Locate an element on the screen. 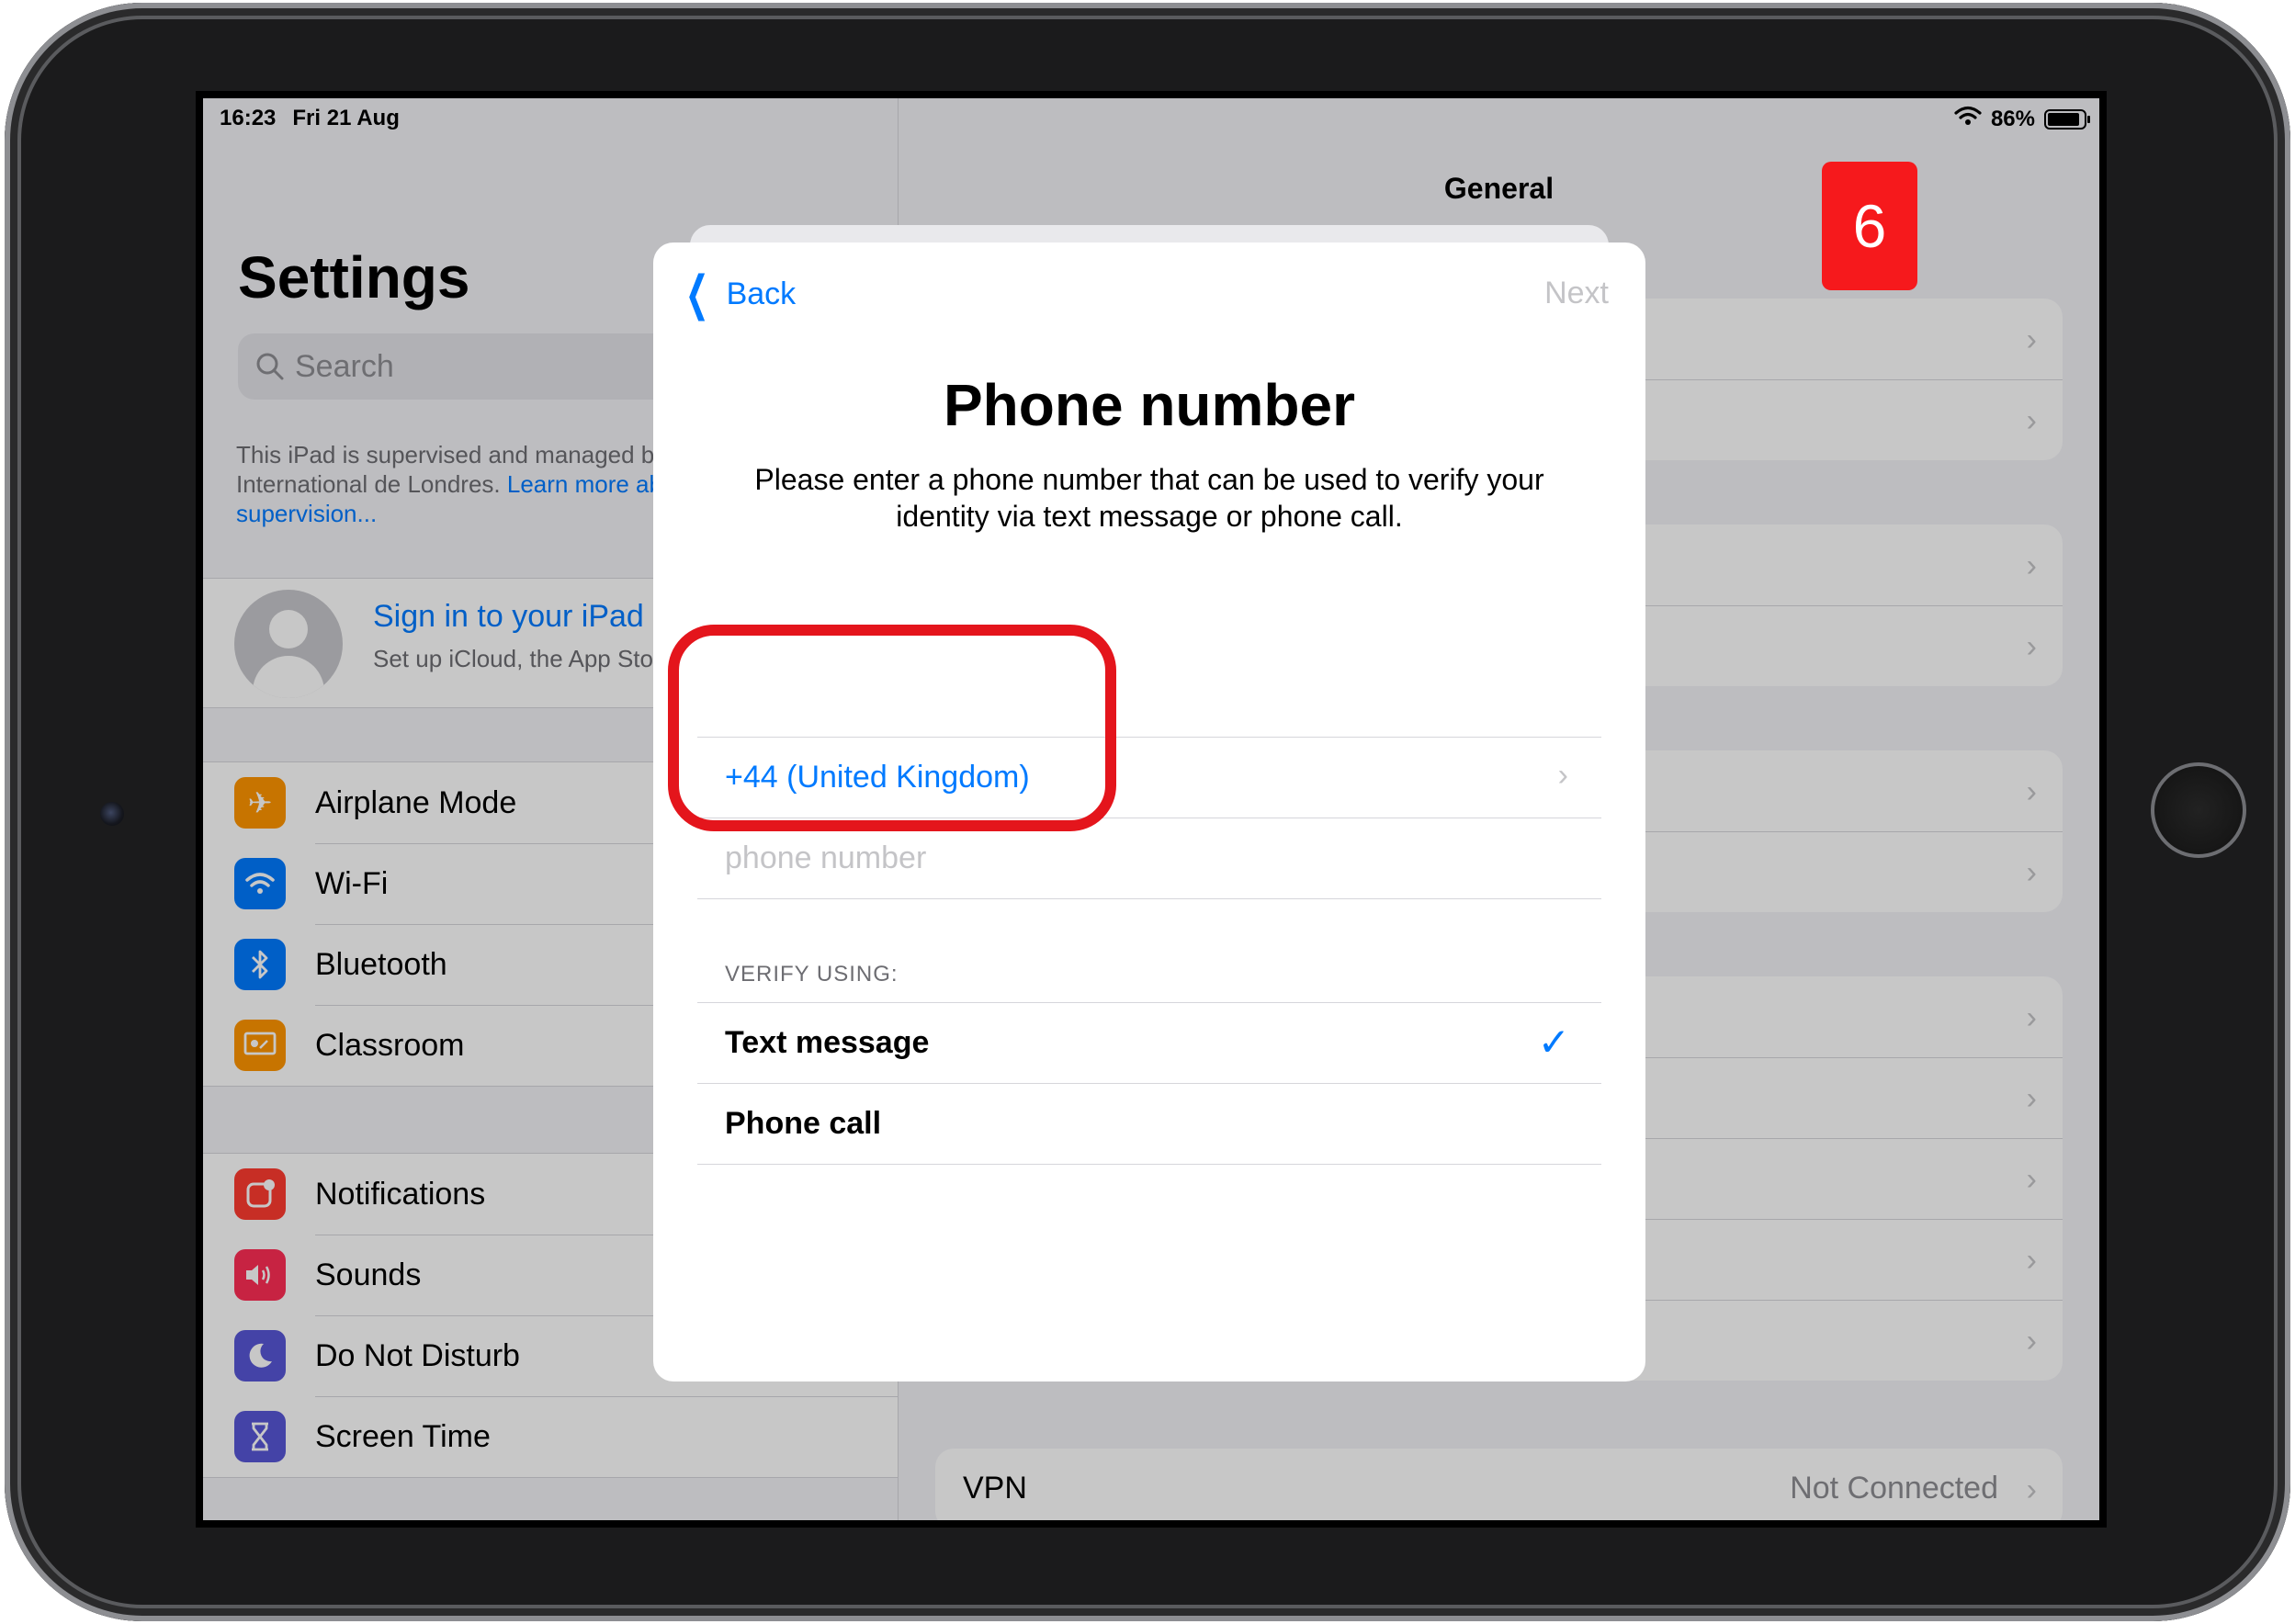 This screenshot has width=2295, height=1624. next-button: Next is located at coordinates (1577, 293).